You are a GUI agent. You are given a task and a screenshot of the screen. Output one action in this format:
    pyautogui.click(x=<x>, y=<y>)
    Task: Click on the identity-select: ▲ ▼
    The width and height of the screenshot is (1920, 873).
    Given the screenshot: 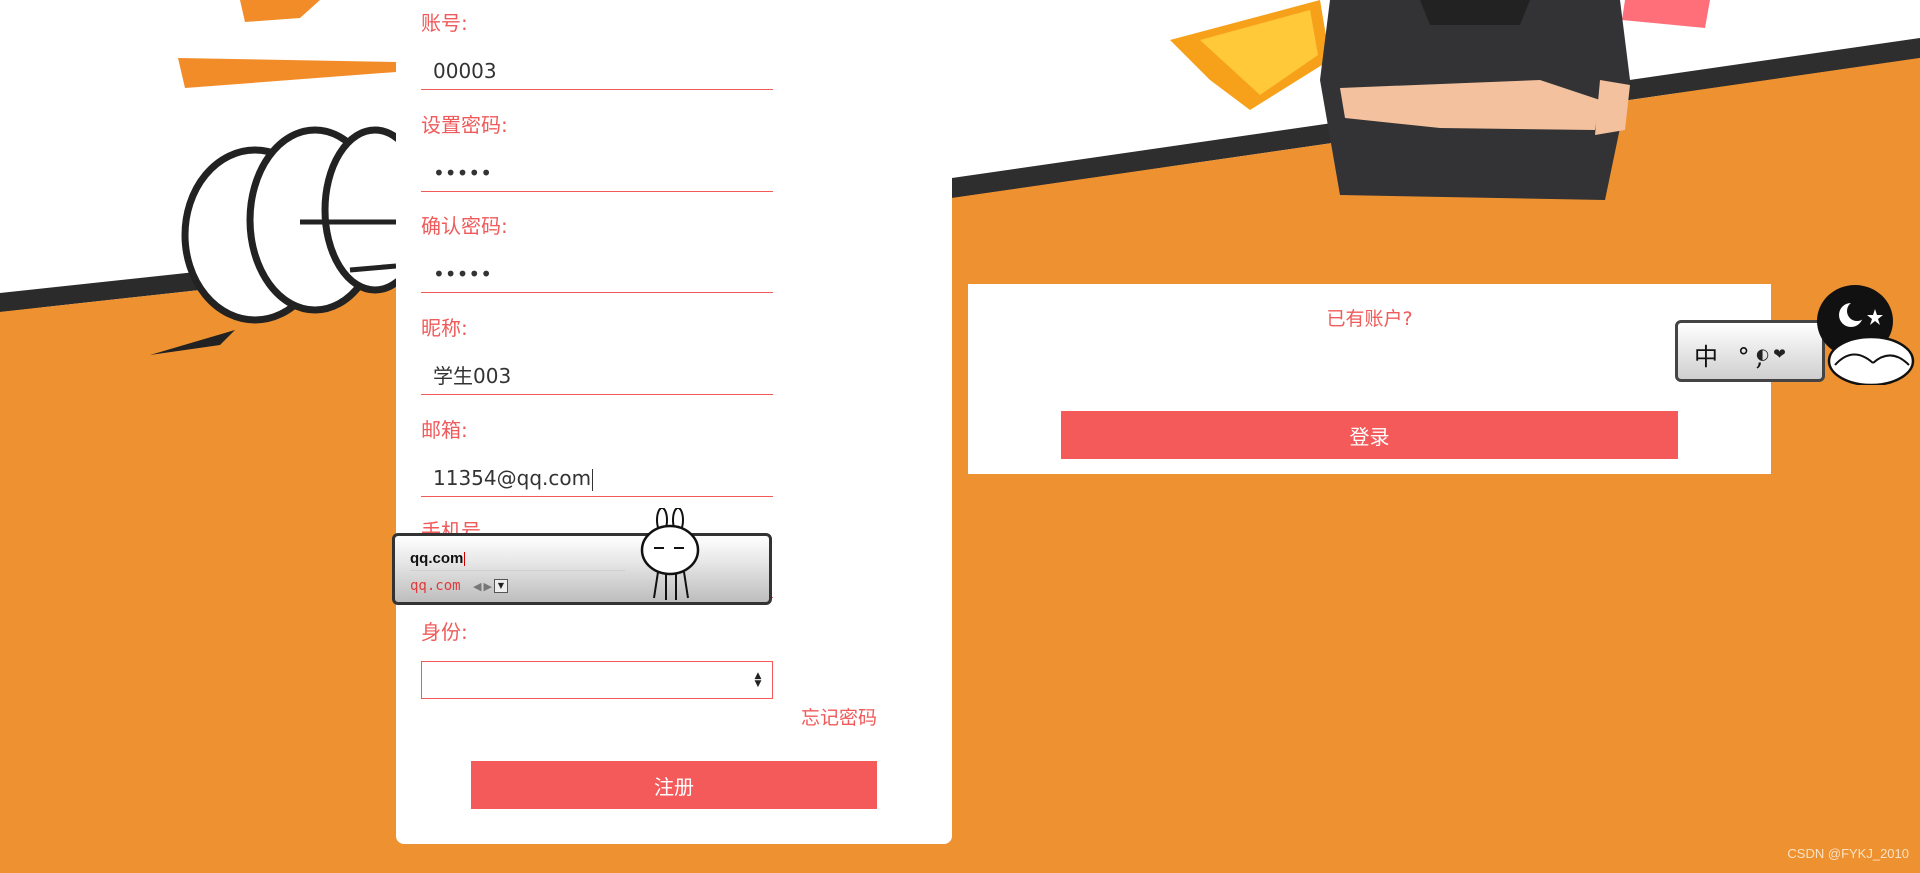 What is the action you would take?
    pyautogui.click(x=597, y=680)
    